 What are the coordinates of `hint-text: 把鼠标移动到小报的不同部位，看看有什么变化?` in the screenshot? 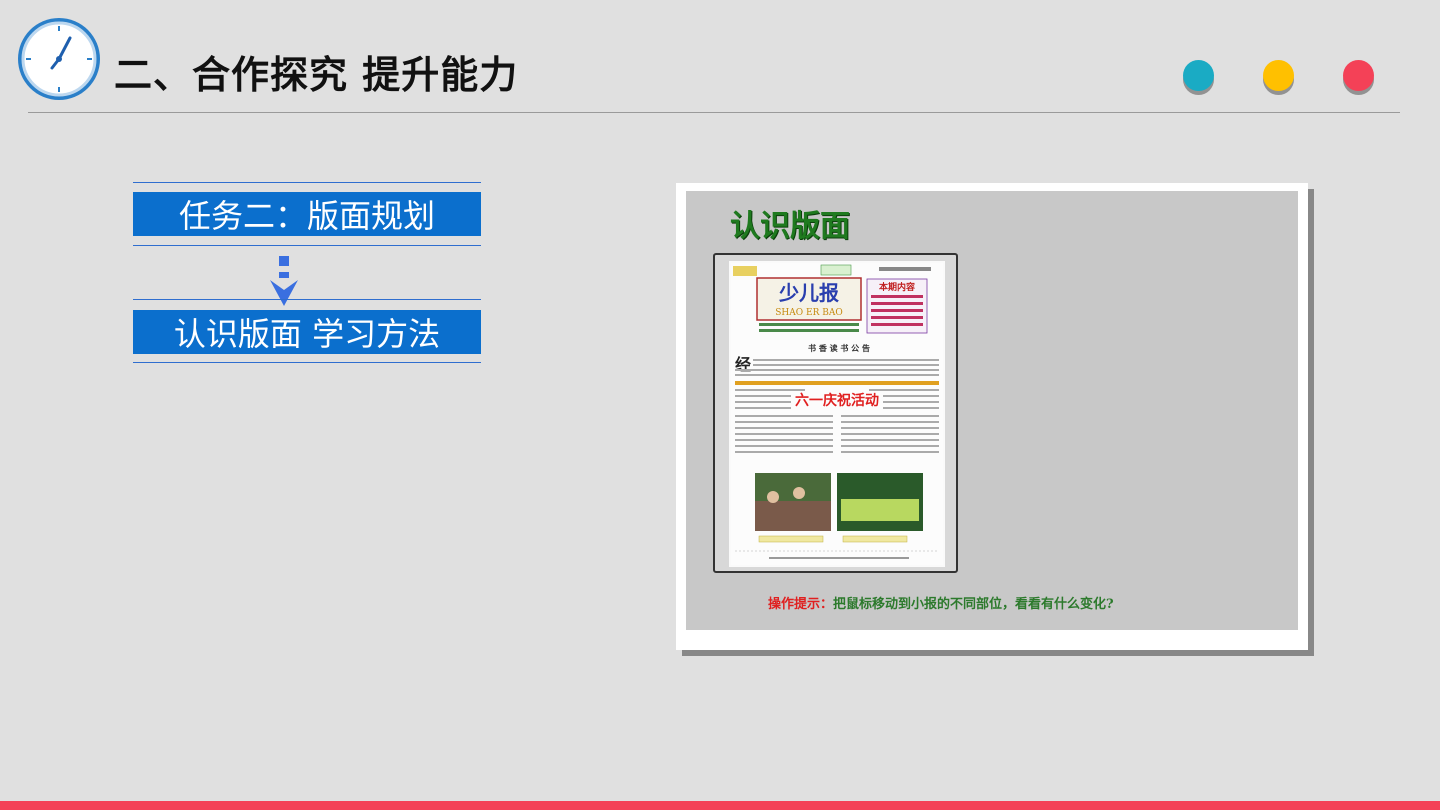 It's located at (973, 604).